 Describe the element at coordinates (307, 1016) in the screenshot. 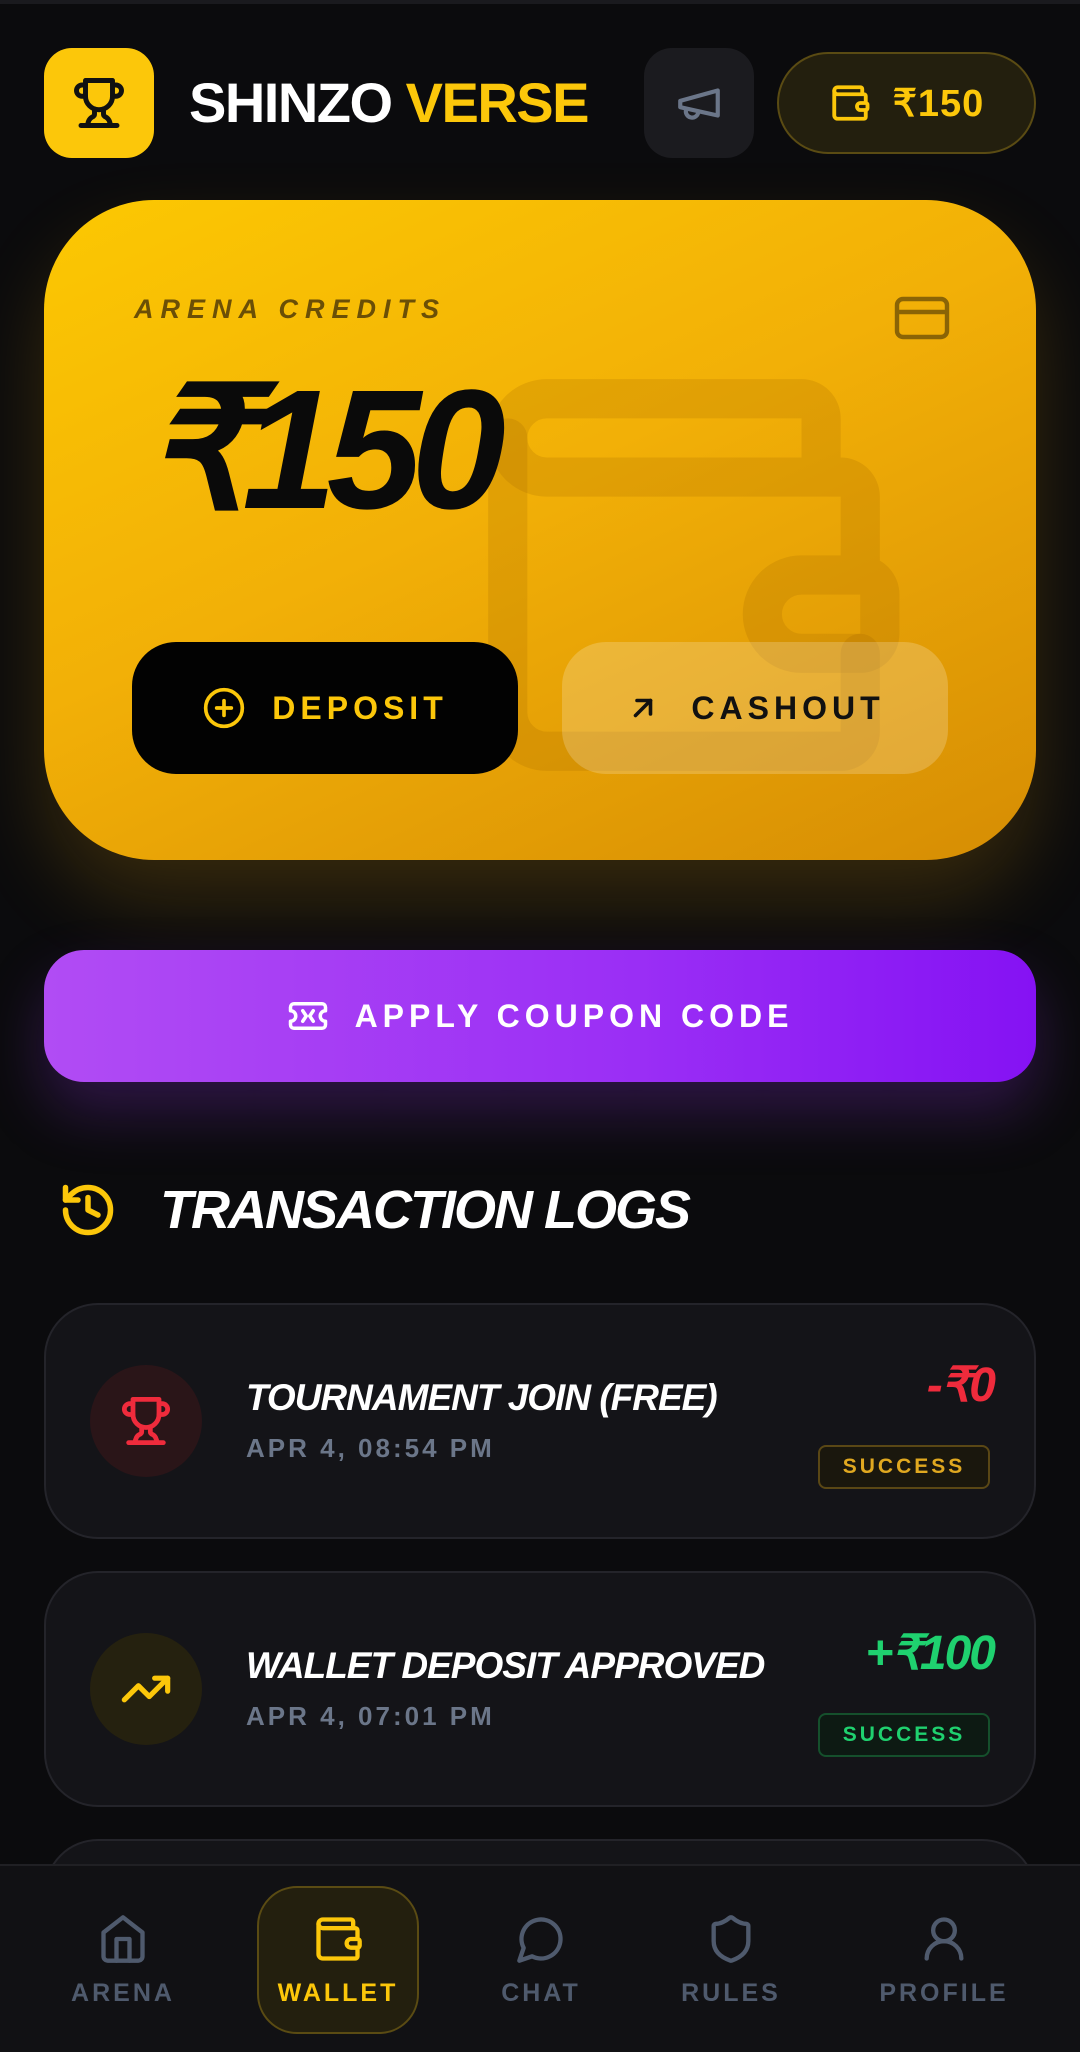

I see `ticket-icon` at that location.